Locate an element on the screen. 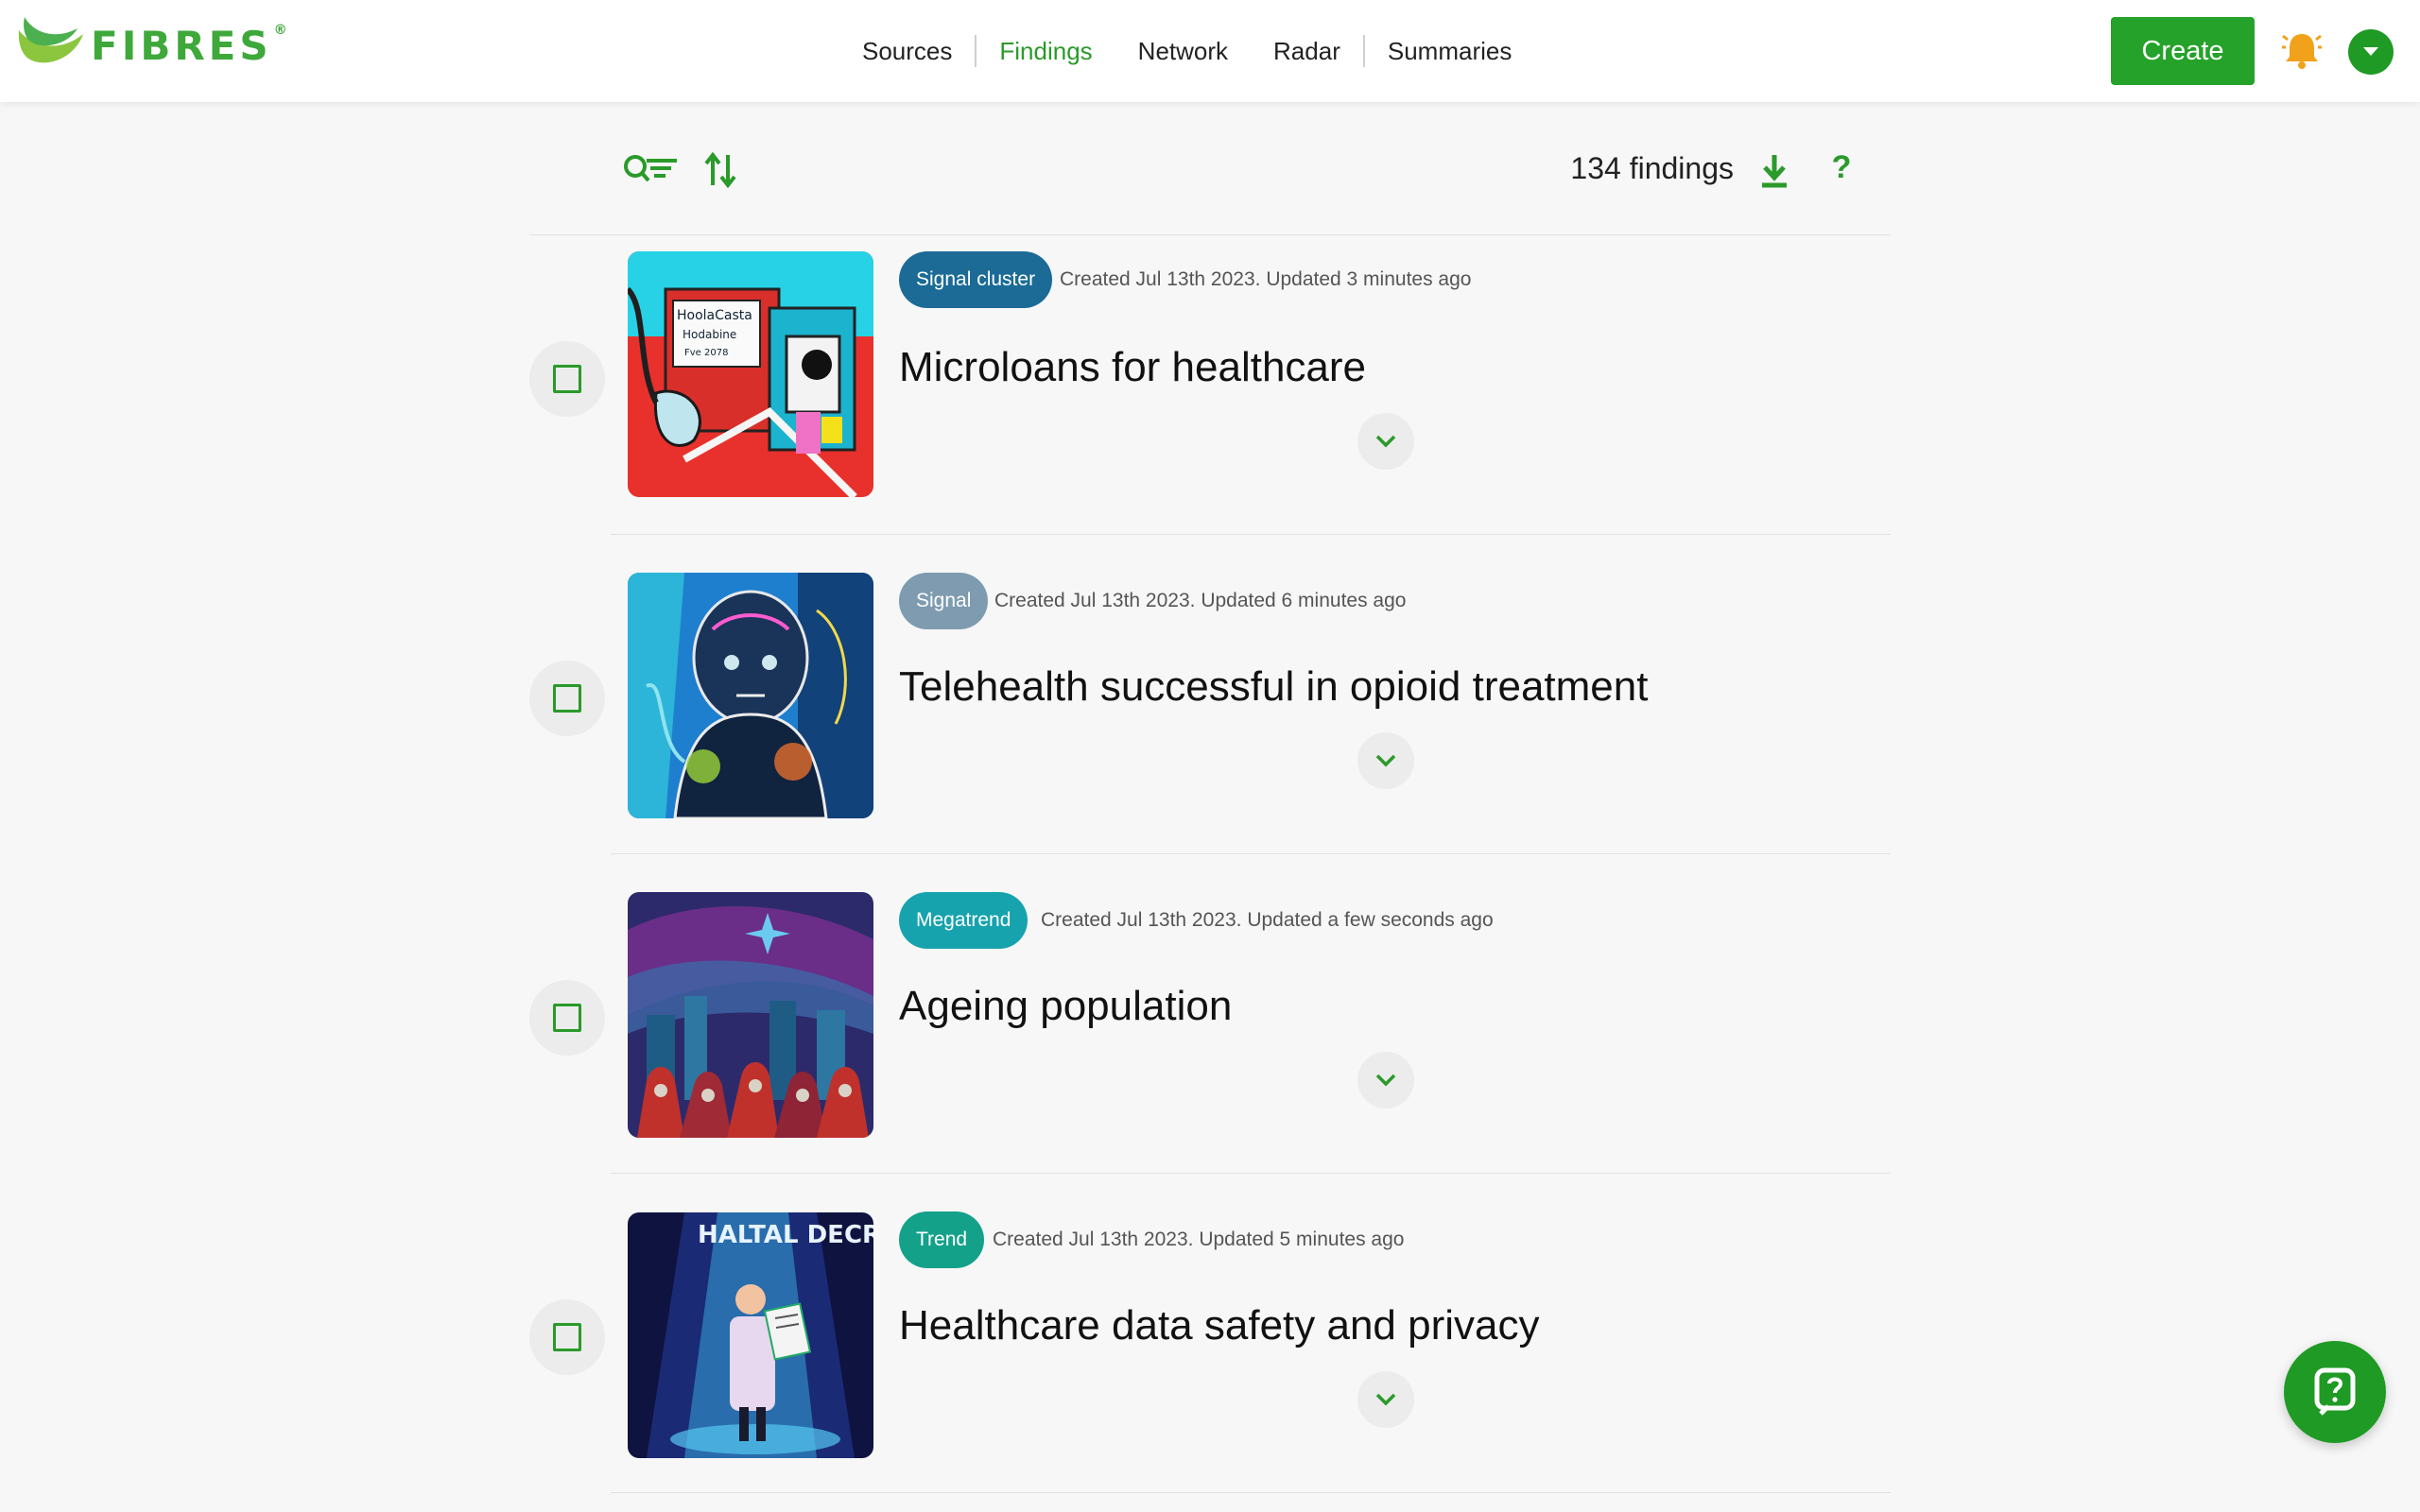 This screenshot has height=1512, width=2420. image-caption: HALTAL DECRITY is located at coordinates (785, 1235).